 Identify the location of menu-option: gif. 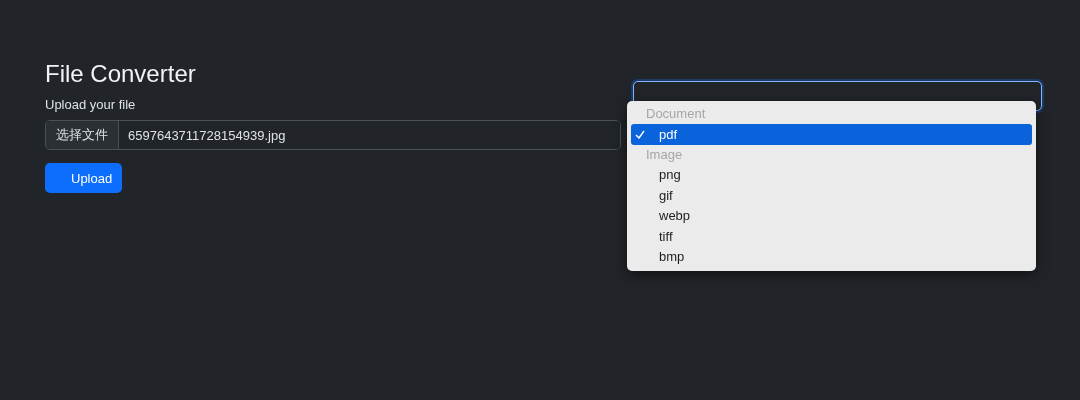
(831, 195).